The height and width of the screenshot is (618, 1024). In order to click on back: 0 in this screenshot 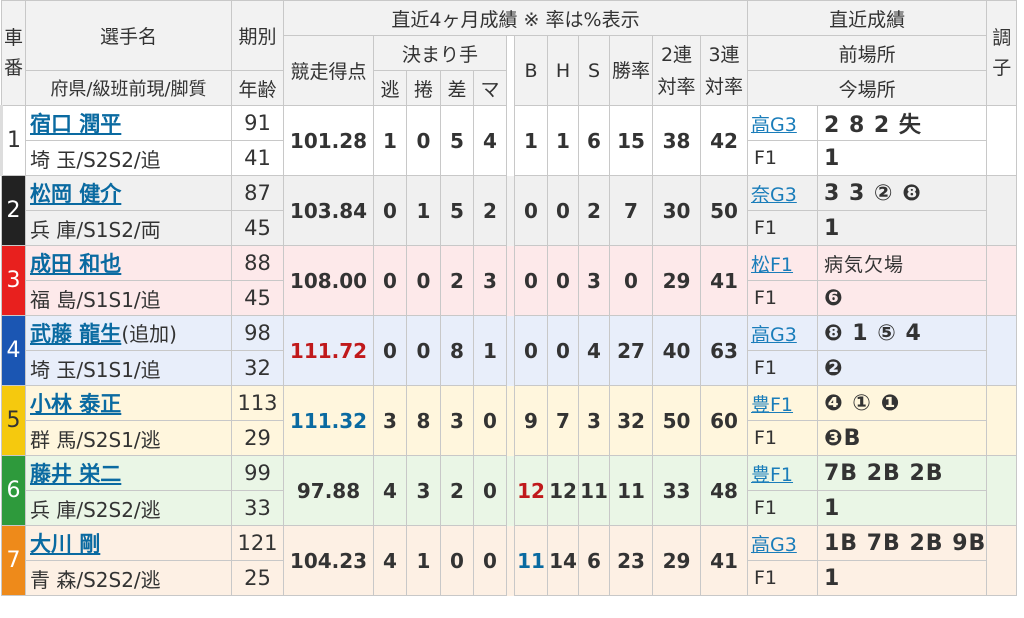, I will do `click(531, 350)`.